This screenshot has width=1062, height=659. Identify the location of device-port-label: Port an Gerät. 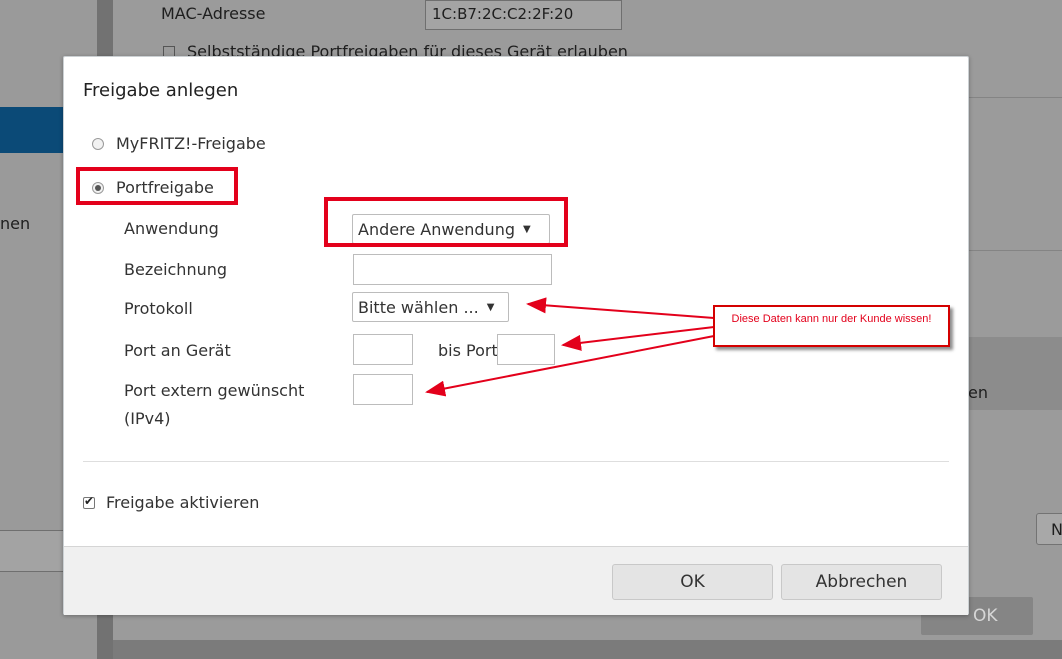
(177, 350).